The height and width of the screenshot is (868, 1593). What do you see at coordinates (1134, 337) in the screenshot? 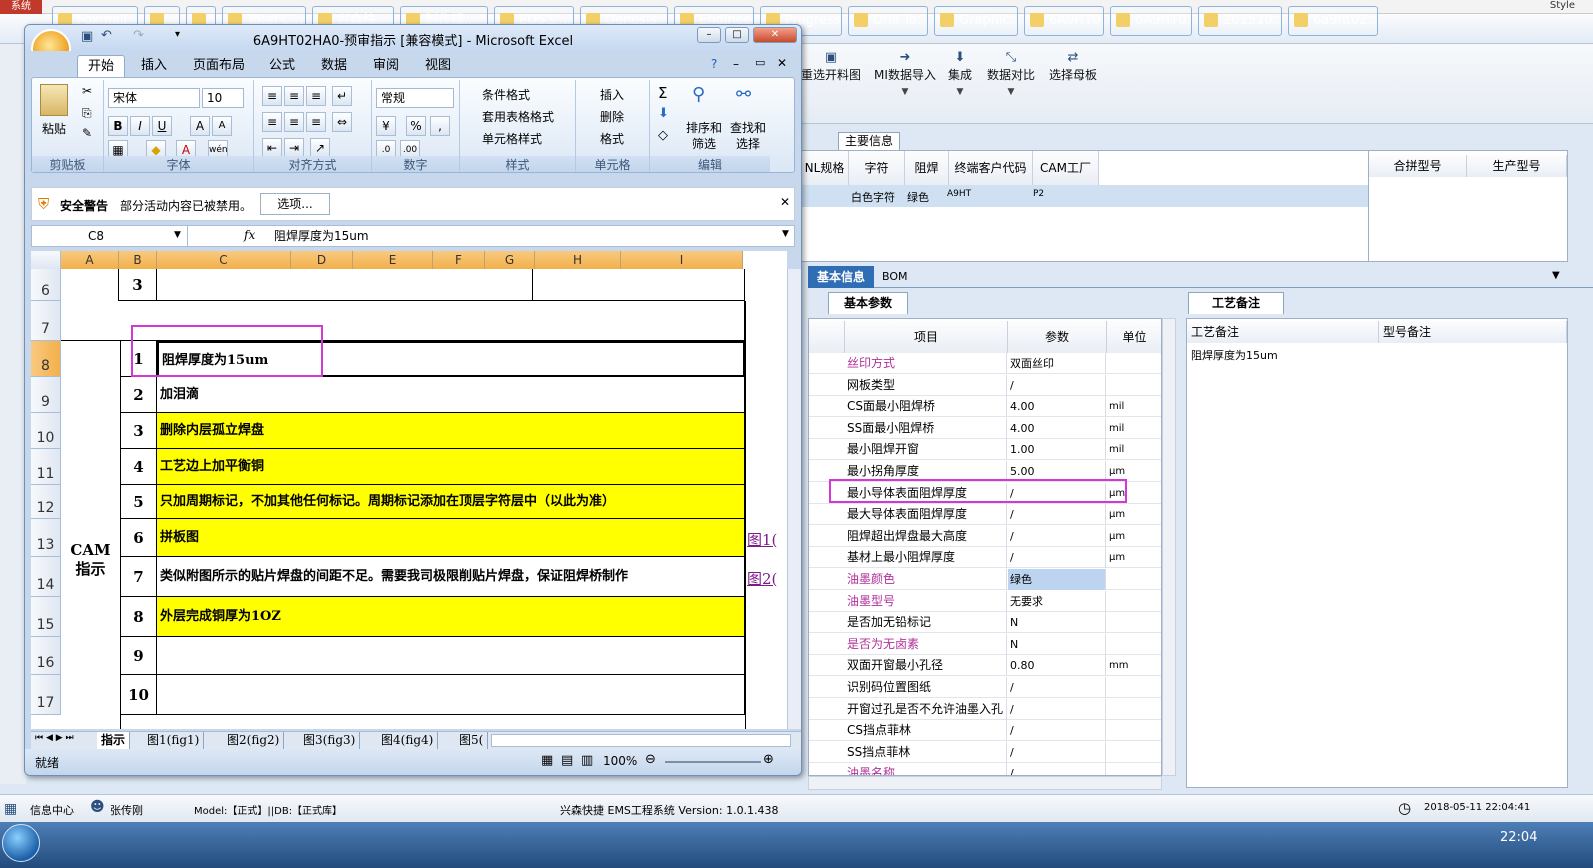
I see `col-header: 单位` at bounding box center [1134, 337].